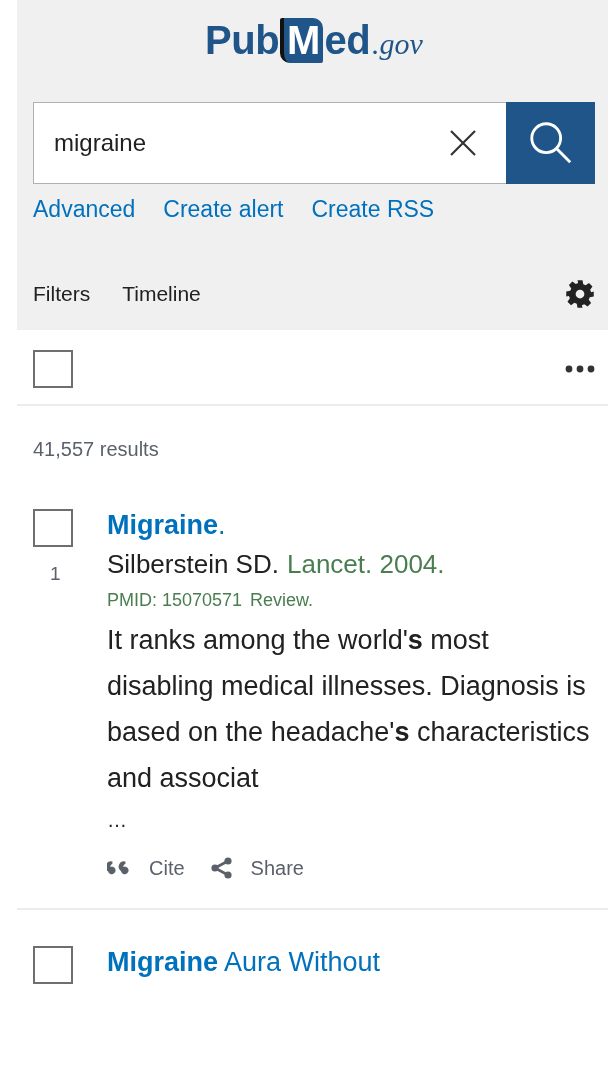 The image size is (608, 1088). I want to click on gear-icon, so click(580, 294).